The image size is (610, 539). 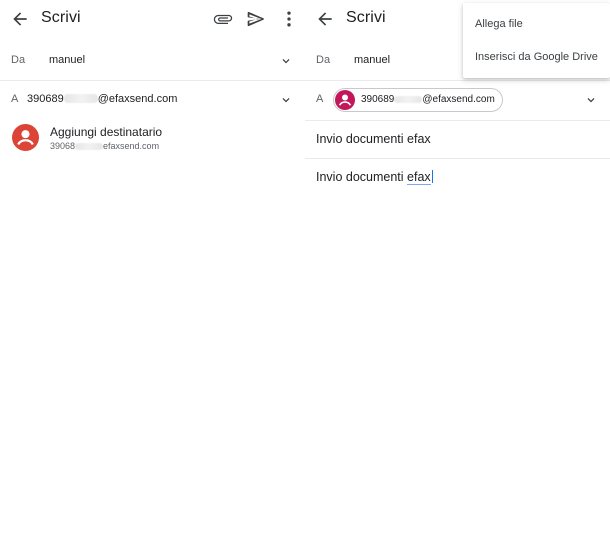 I want to click on menu-item-insert-from-drive: Inserisci da Google Drive, so click(x=536, y=57).